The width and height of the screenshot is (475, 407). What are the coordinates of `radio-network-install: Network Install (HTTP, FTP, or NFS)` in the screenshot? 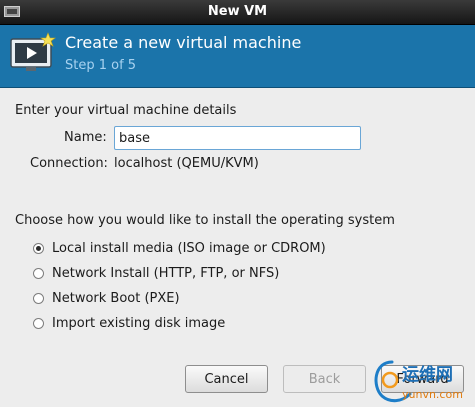 It's located at (156, 273).